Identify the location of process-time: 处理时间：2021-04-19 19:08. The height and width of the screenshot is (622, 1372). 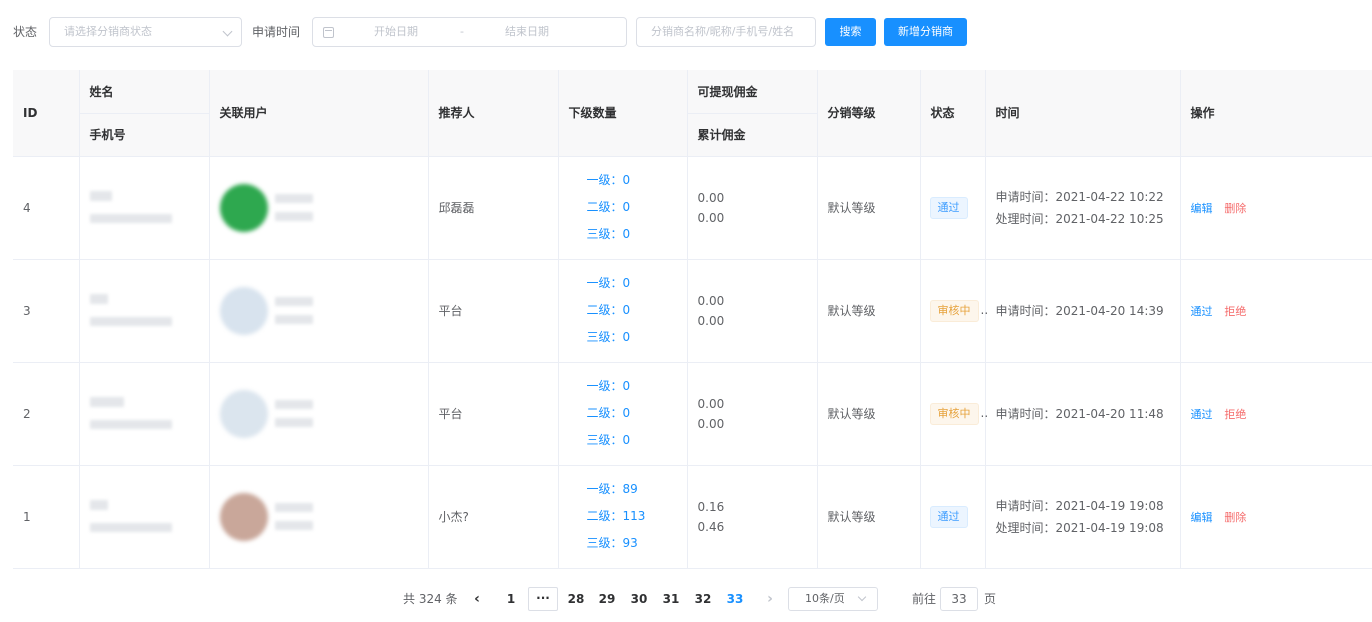
(1079, 527).